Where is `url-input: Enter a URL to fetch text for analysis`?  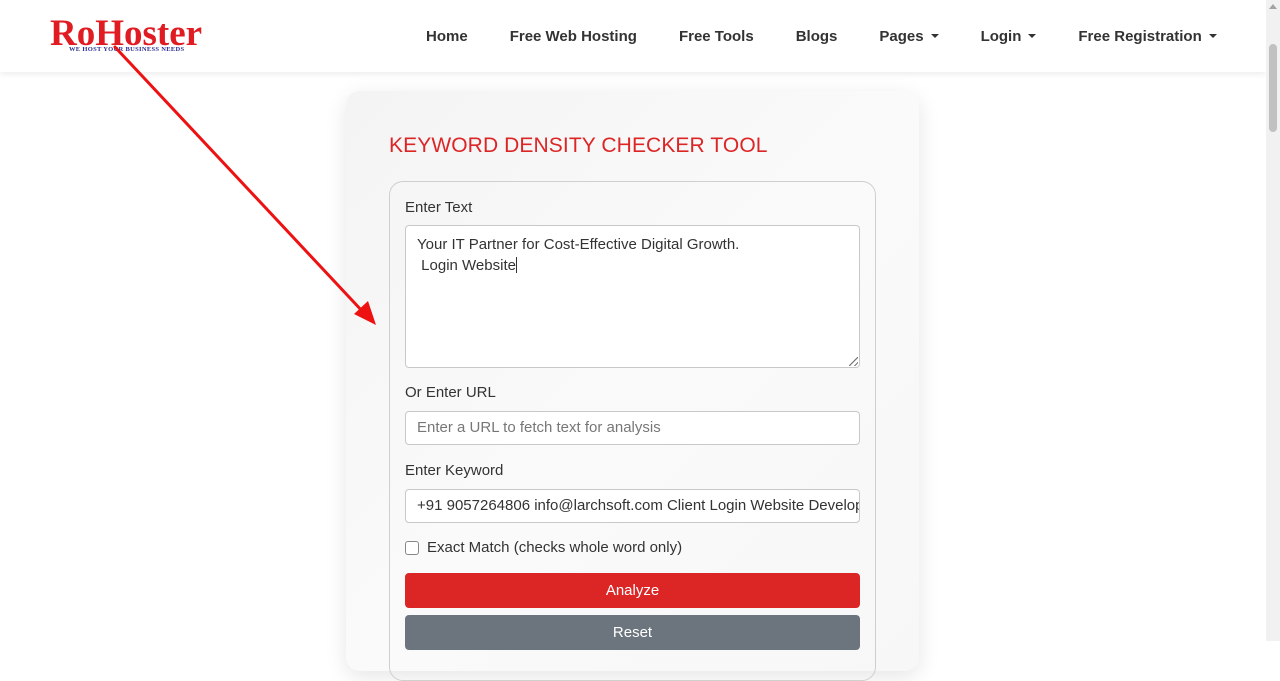
url-input: Enter a URL to fetch text for analysis is located at coordinates (632, 428).